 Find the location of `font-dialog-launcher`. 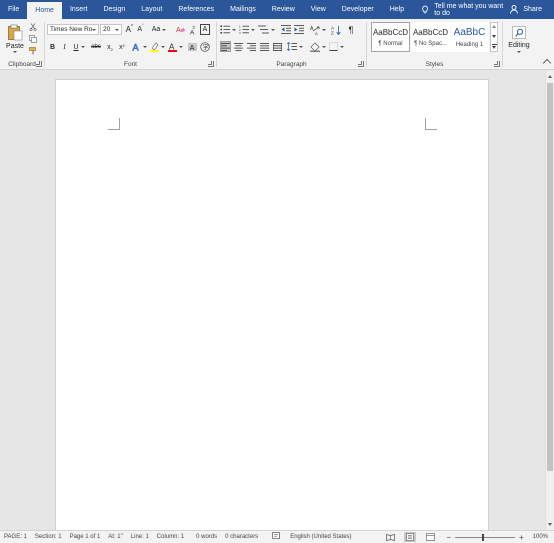

font-dialog-launcher is located at coordinates (211, 64).